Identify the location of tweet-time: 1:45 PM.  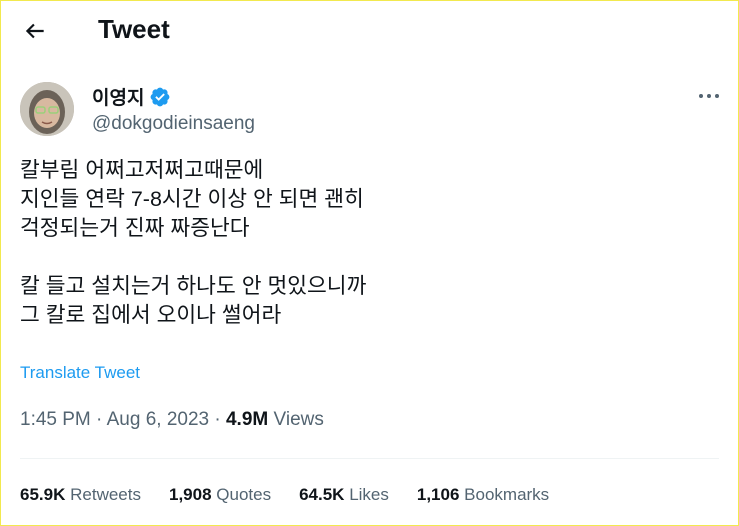
(55, 419).